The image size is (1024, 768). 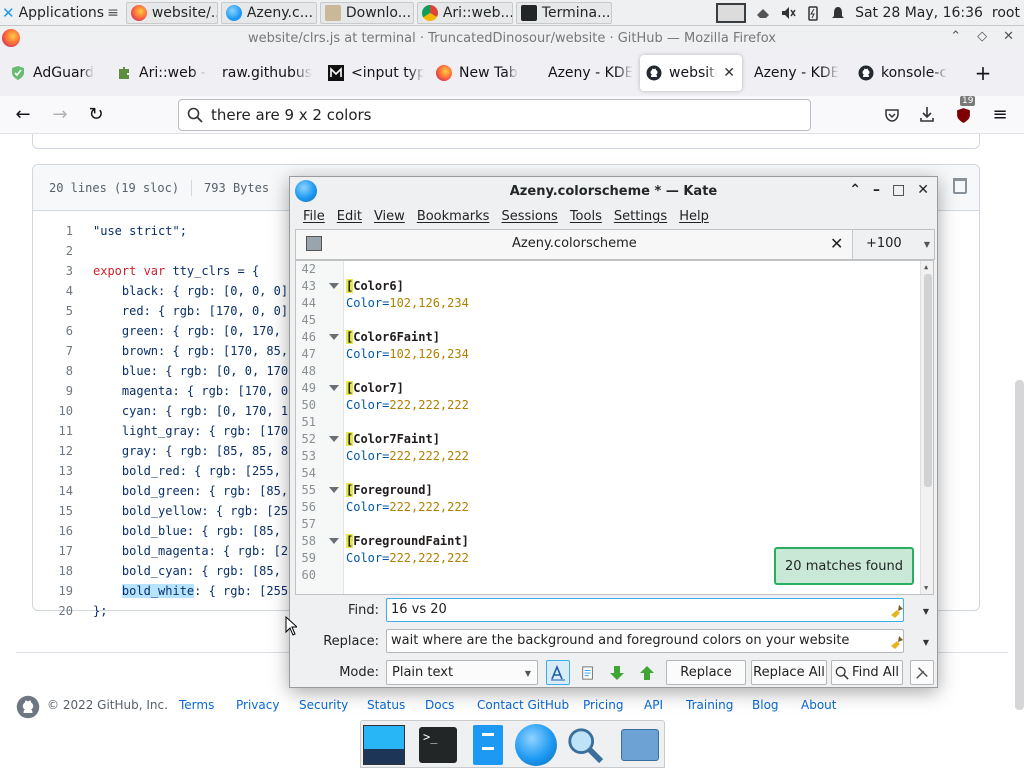 What do you see at coordinates (574, 244) in the screenshot?
I see `document-tab: Azeny.colorscheme ✕` at bounding box center [574, 244].